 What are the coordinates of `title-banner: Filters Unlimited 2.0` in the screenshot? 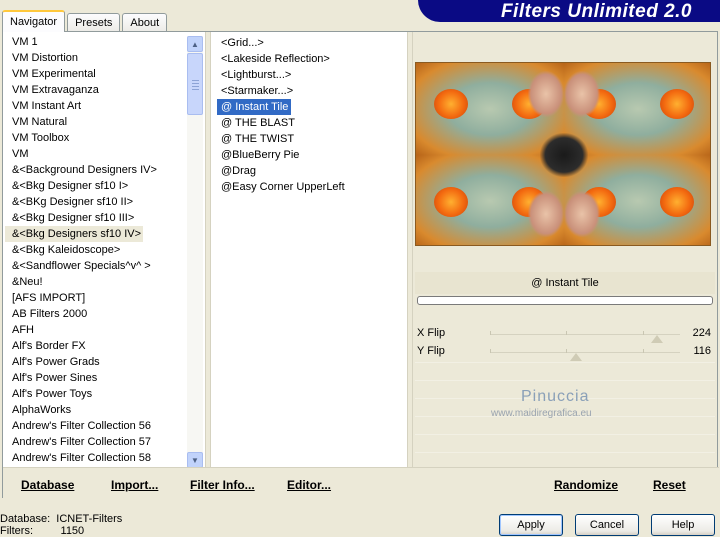 It's located at (569, 11).